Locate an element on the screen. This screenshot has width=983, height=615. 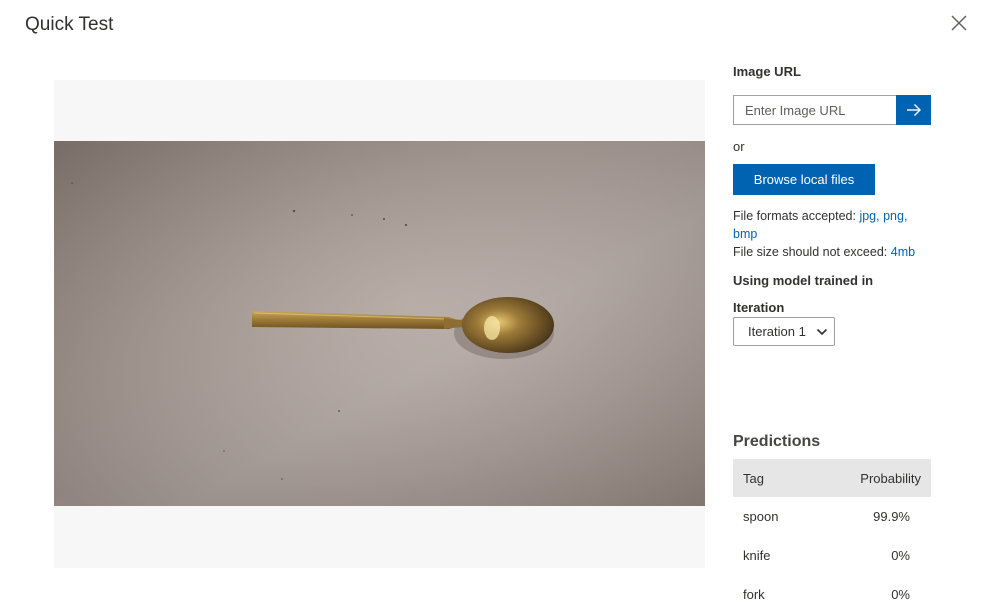
column-header-probability: Probability is located at coordinates (890, 478).